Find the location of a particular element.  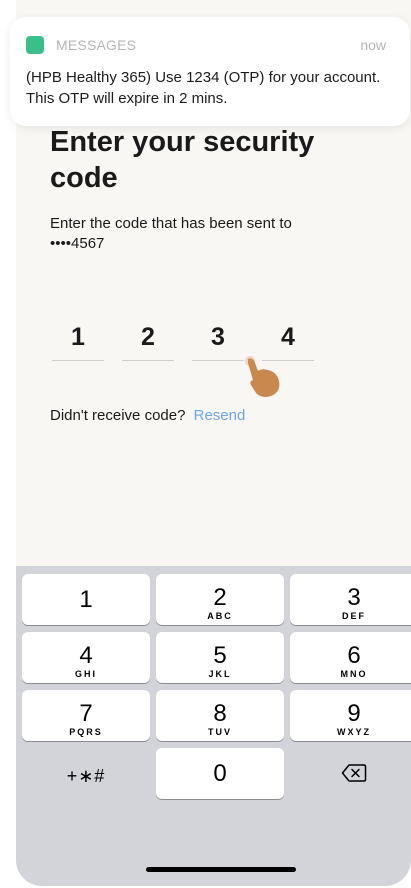

key-4-digit: 4 is located at coordinates (86, 655).